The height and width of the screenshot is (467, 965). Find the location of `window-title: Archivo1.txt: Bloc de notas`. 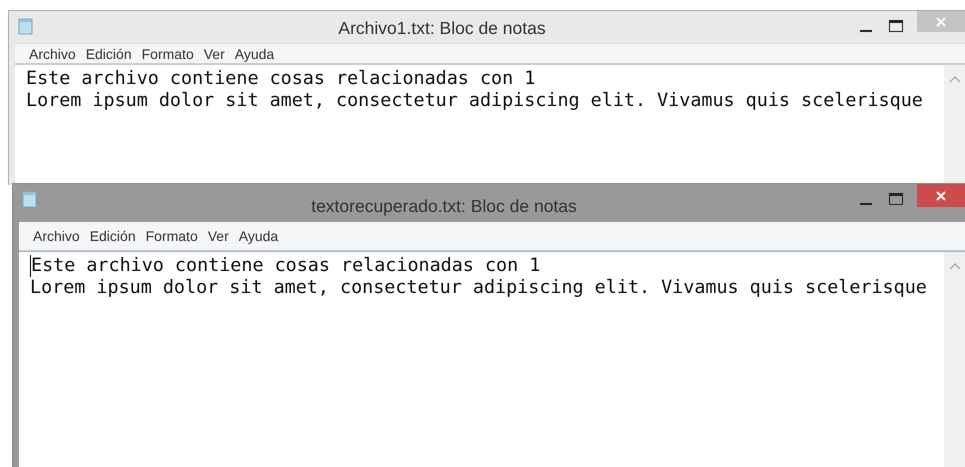

window-title: Archivo1.txt: Bloc de notas is located at coordinates (442, 28).